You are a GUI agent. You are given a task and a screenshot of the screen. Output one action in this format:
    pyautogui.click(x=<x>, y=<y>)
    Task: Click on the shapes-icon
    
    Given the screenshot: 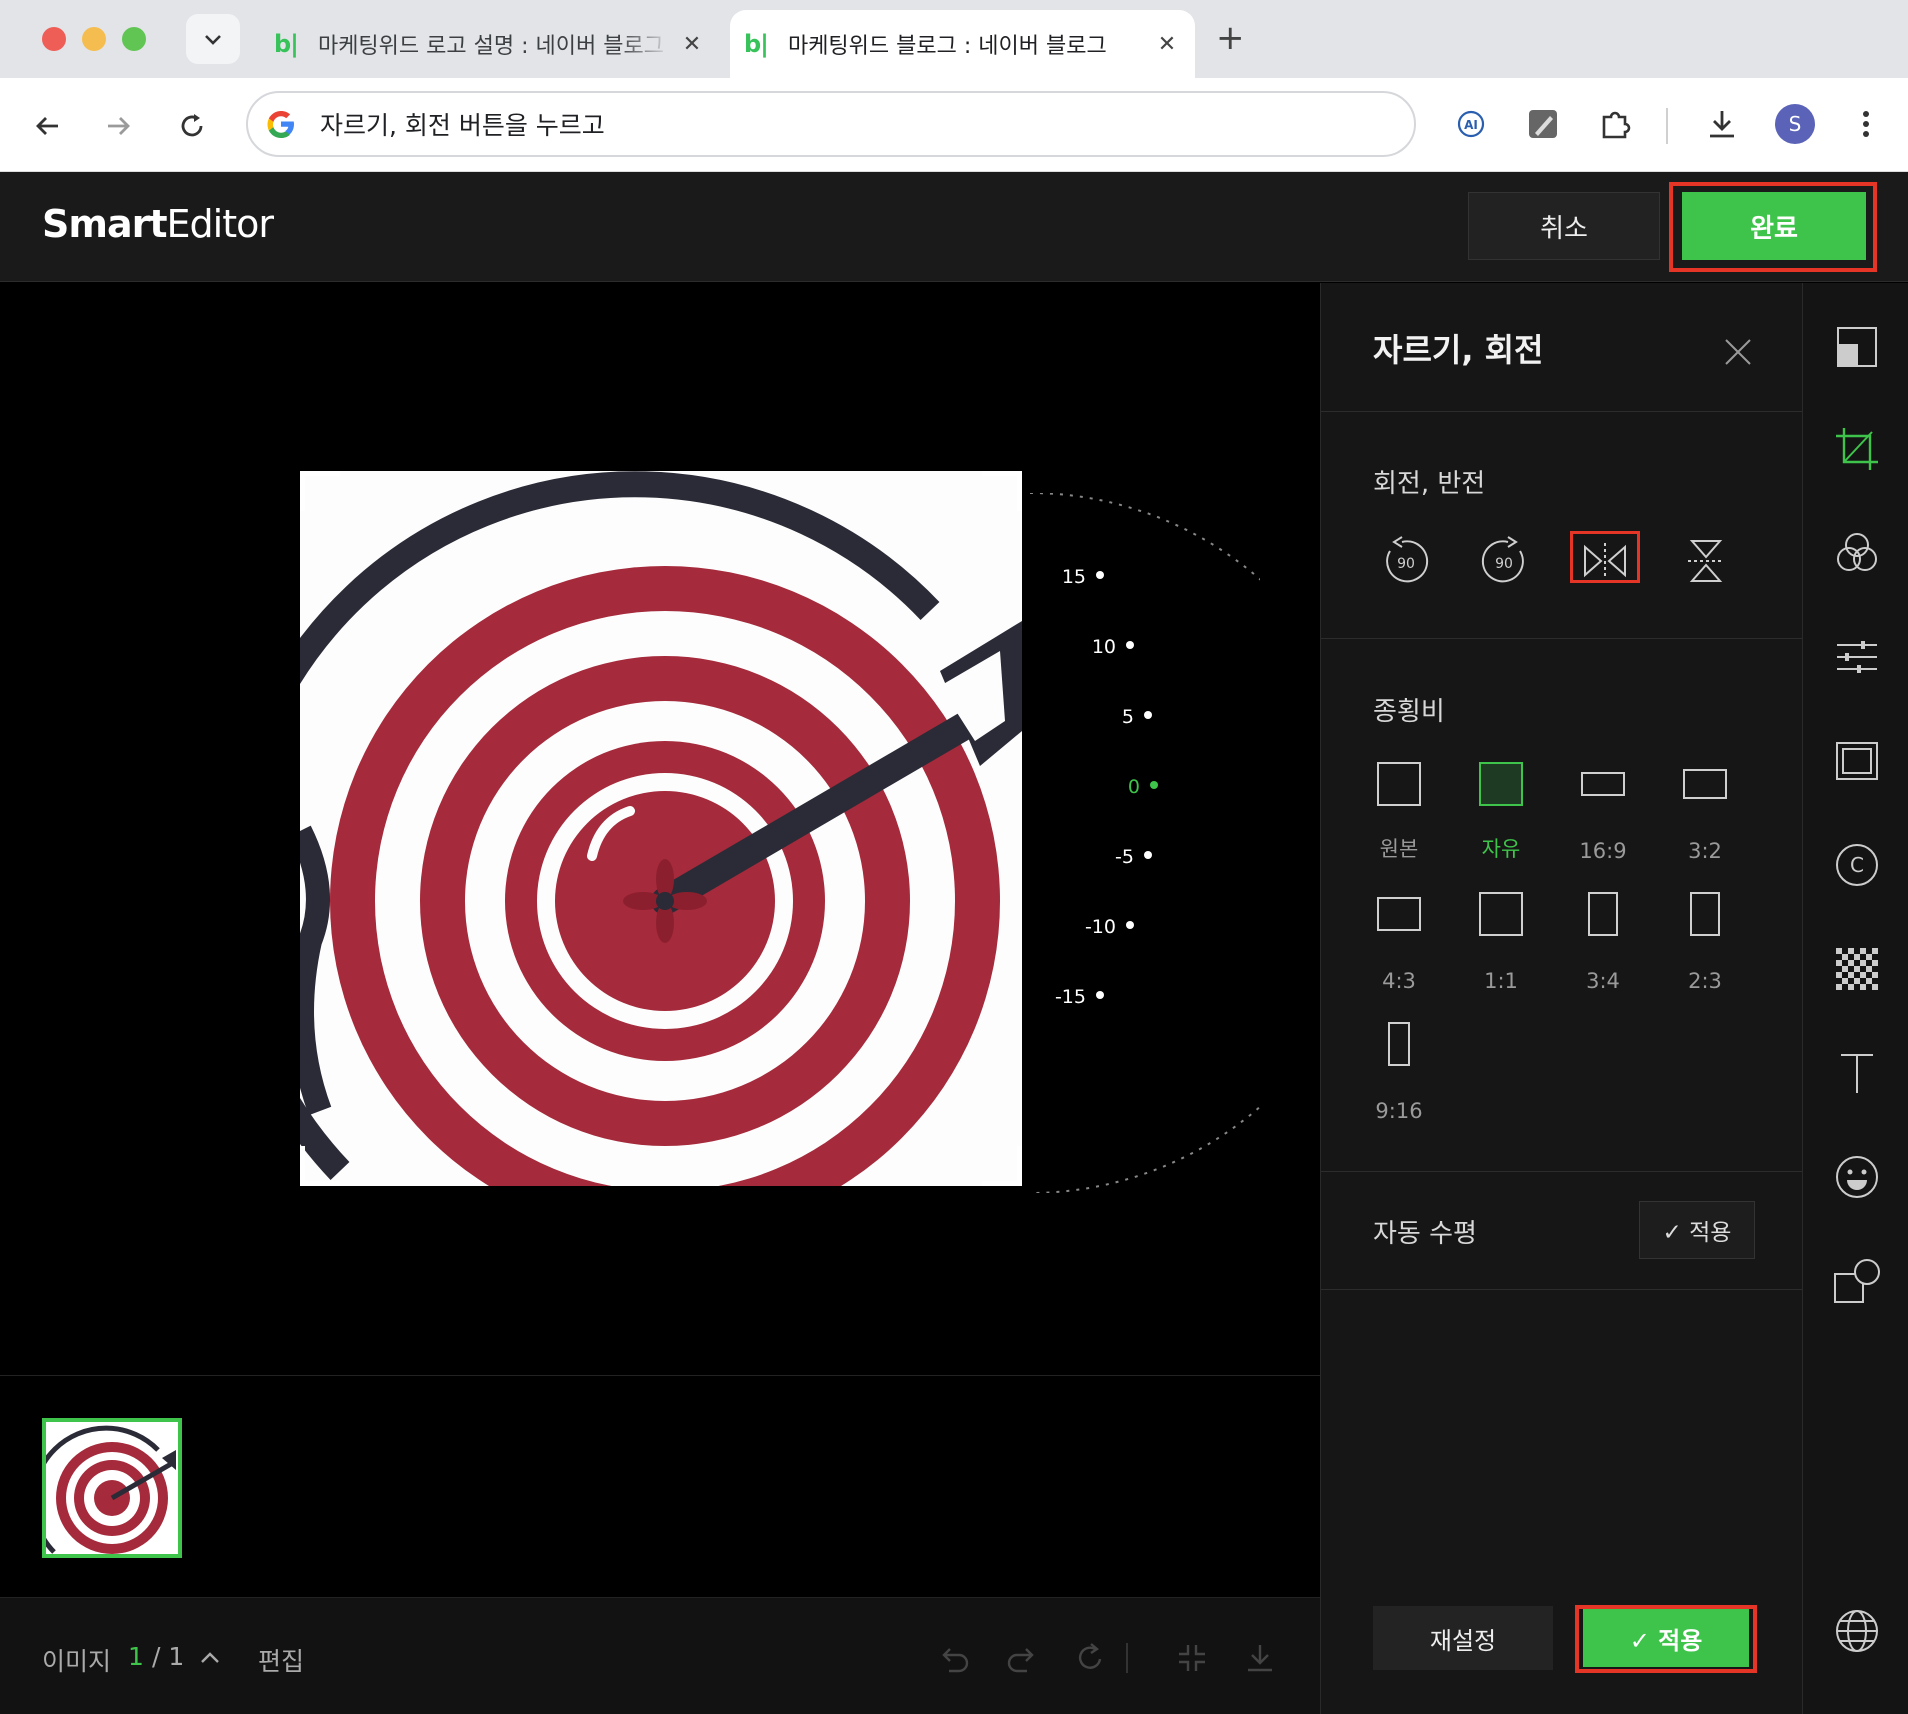 What is the action you would take?
    pyautogui.click(x=1857, y=1281)
    